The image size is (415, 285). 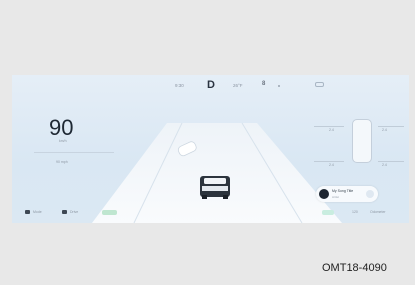 What do you see at coordinates (328, 212) in the screenshot?
I see `status-pill-right` at bounding box center [328, 212].